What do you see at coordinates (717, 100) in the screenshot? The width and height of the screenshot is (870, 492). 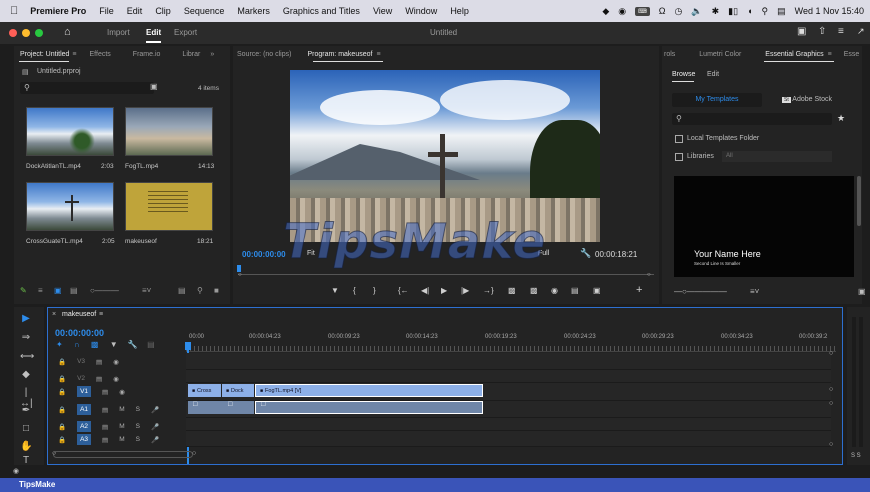 I see `my-templates-button: My Templates` at bounding box center [717, 100].